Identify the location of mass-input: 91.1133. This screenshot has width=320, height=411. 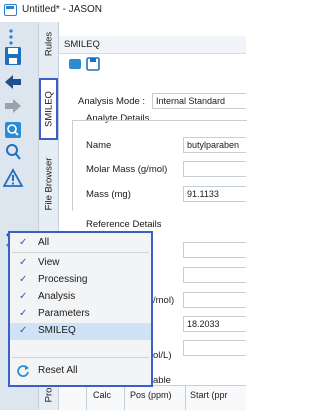
(214, 194).